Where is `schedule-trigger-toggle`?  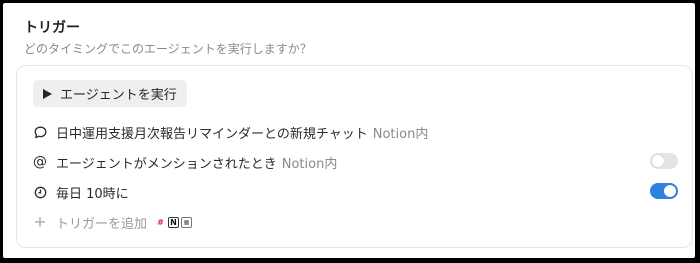 schedule-trigger-toggle is located at coordinates (664, 191).